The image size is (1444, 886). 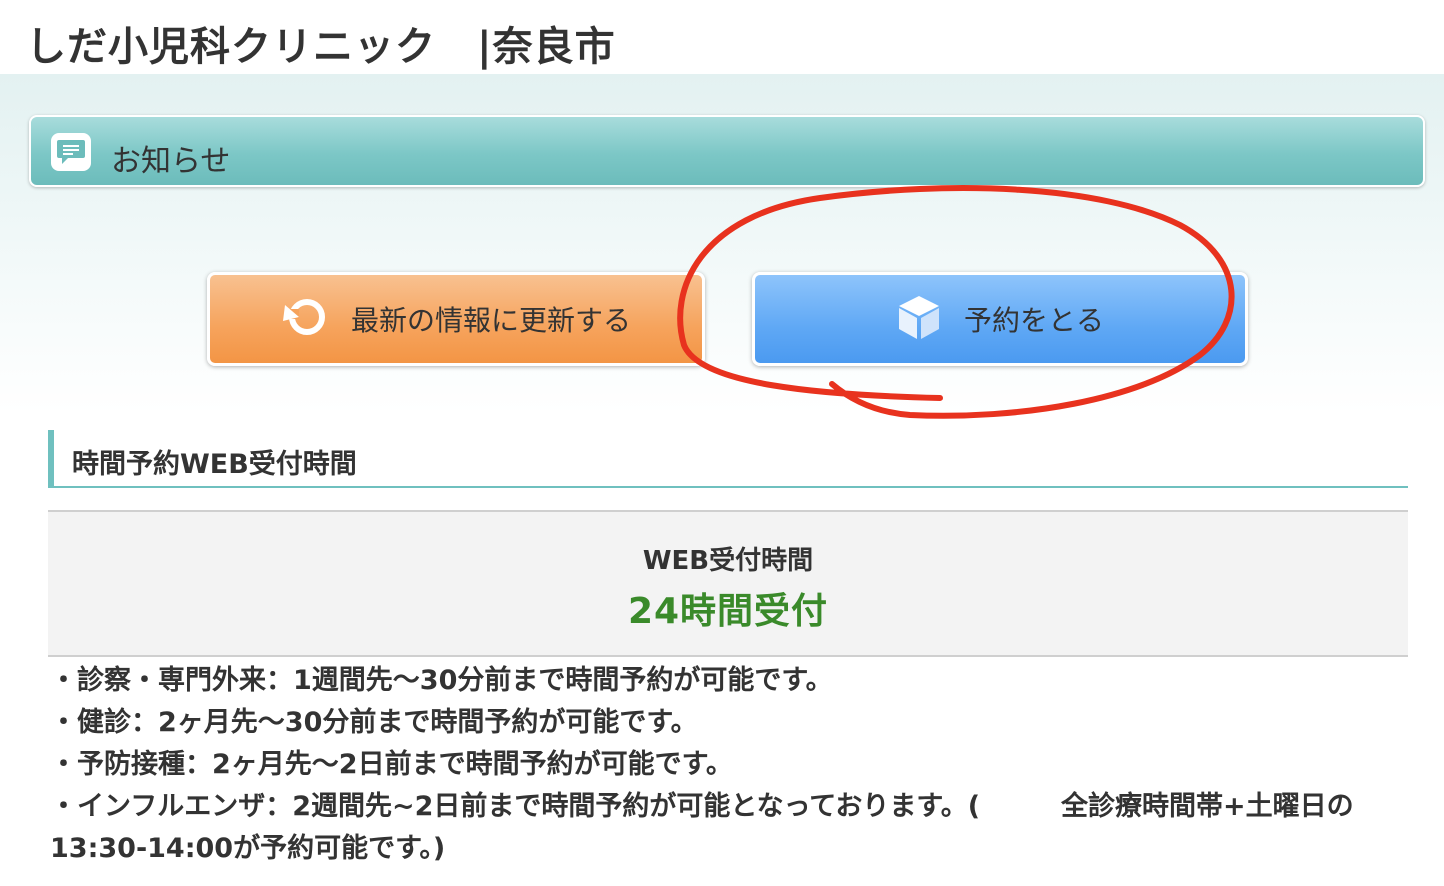 I want to click on reserve-button: 予約をとる, so click(x=1000, y=319).